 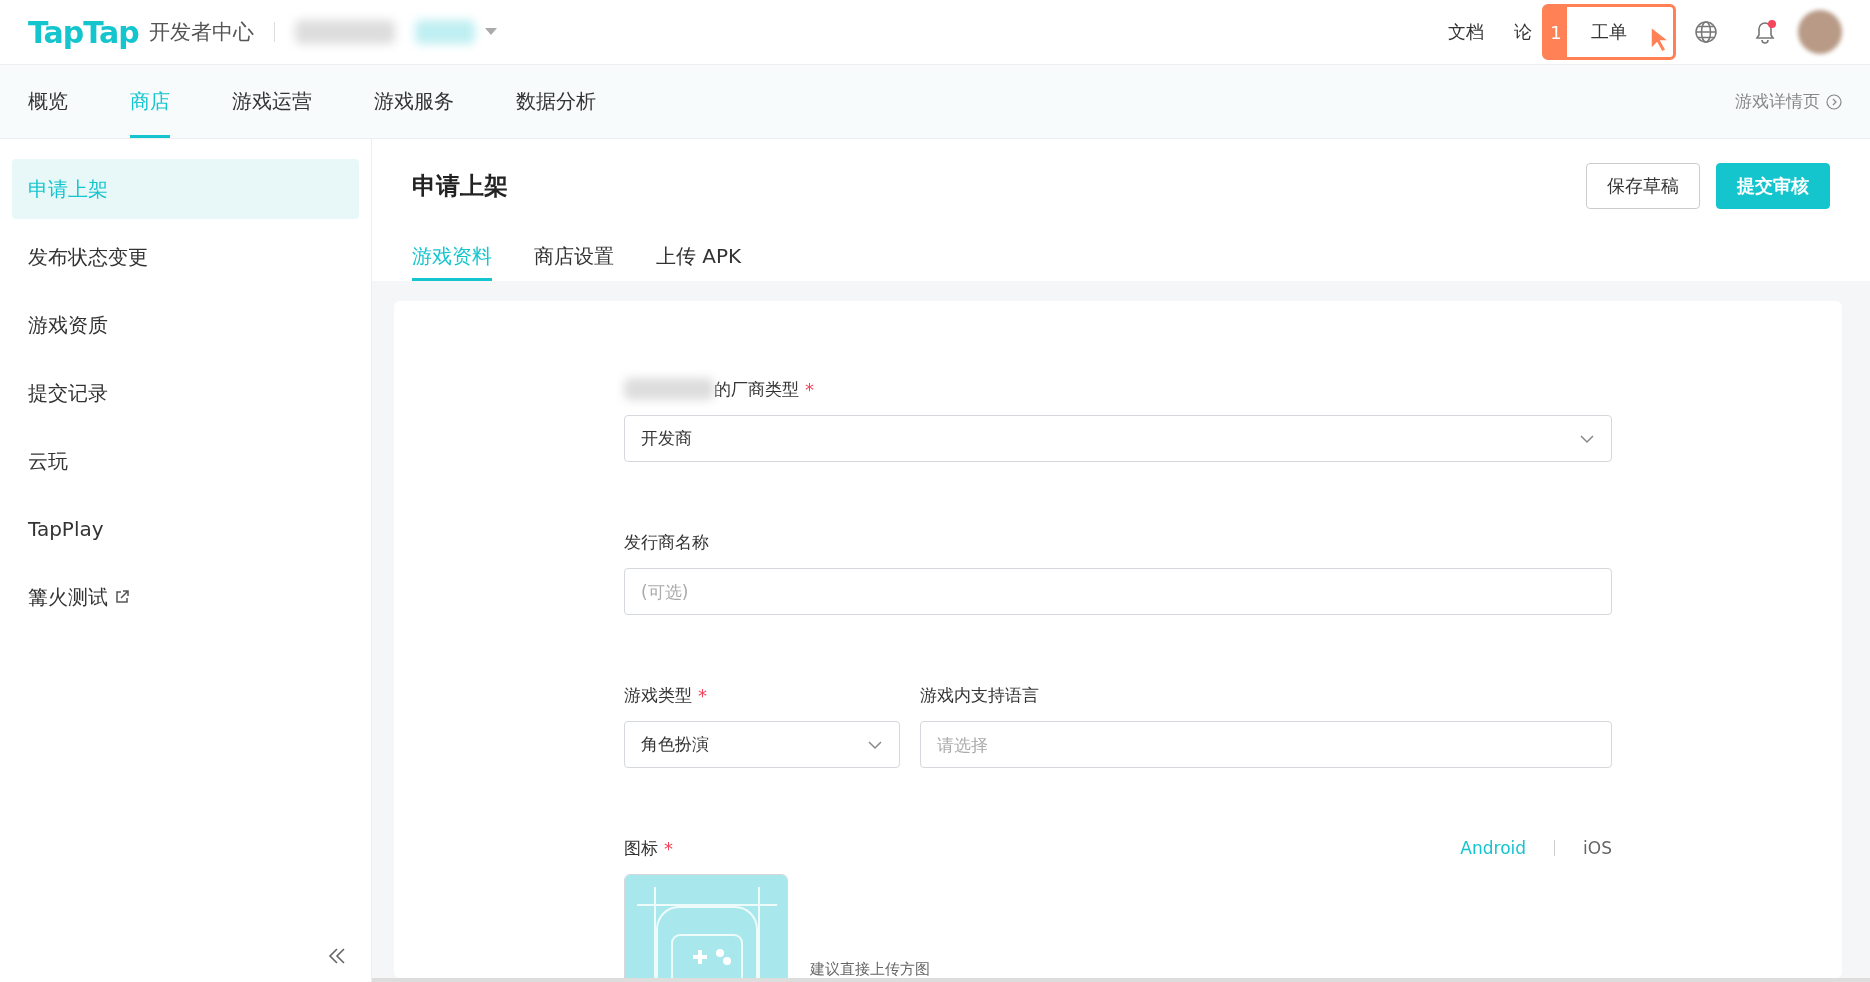 I want to click on field-label: 游戏内支持语言, so click(x=979, y=695).